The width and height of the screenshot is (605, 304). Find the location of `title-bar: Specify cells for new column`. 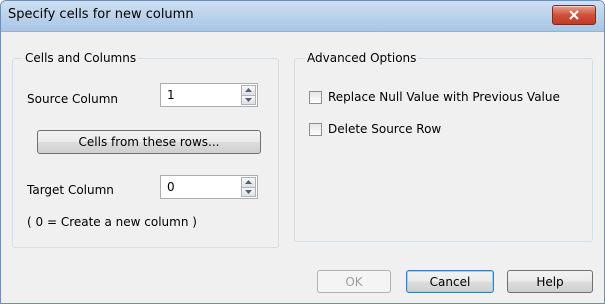

title-bar: Specify cells for new column is located at coordinates (302, 16).